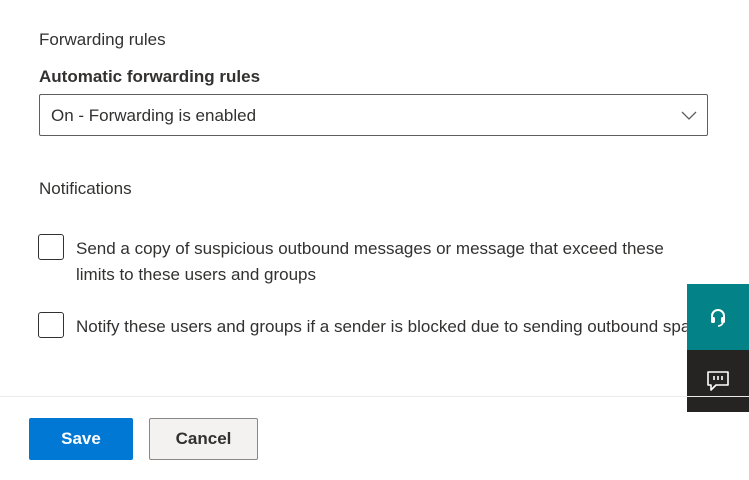  I want to click on feedback-button, so click(718, 381).